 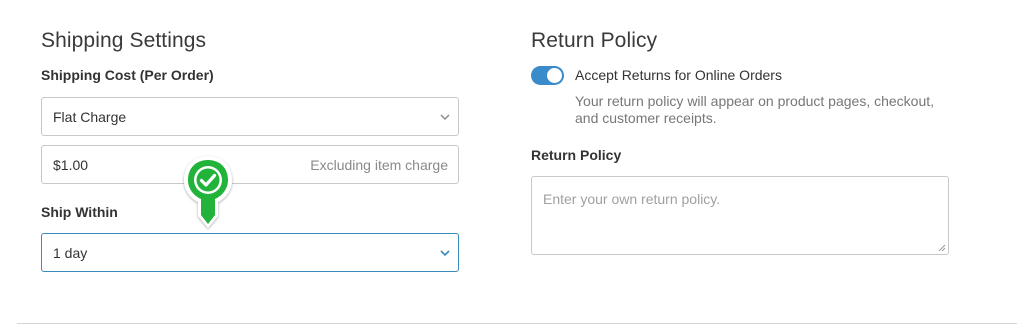 I want to click on shipping-settings-title: Shipping Settings, so click(x=124, y=40).